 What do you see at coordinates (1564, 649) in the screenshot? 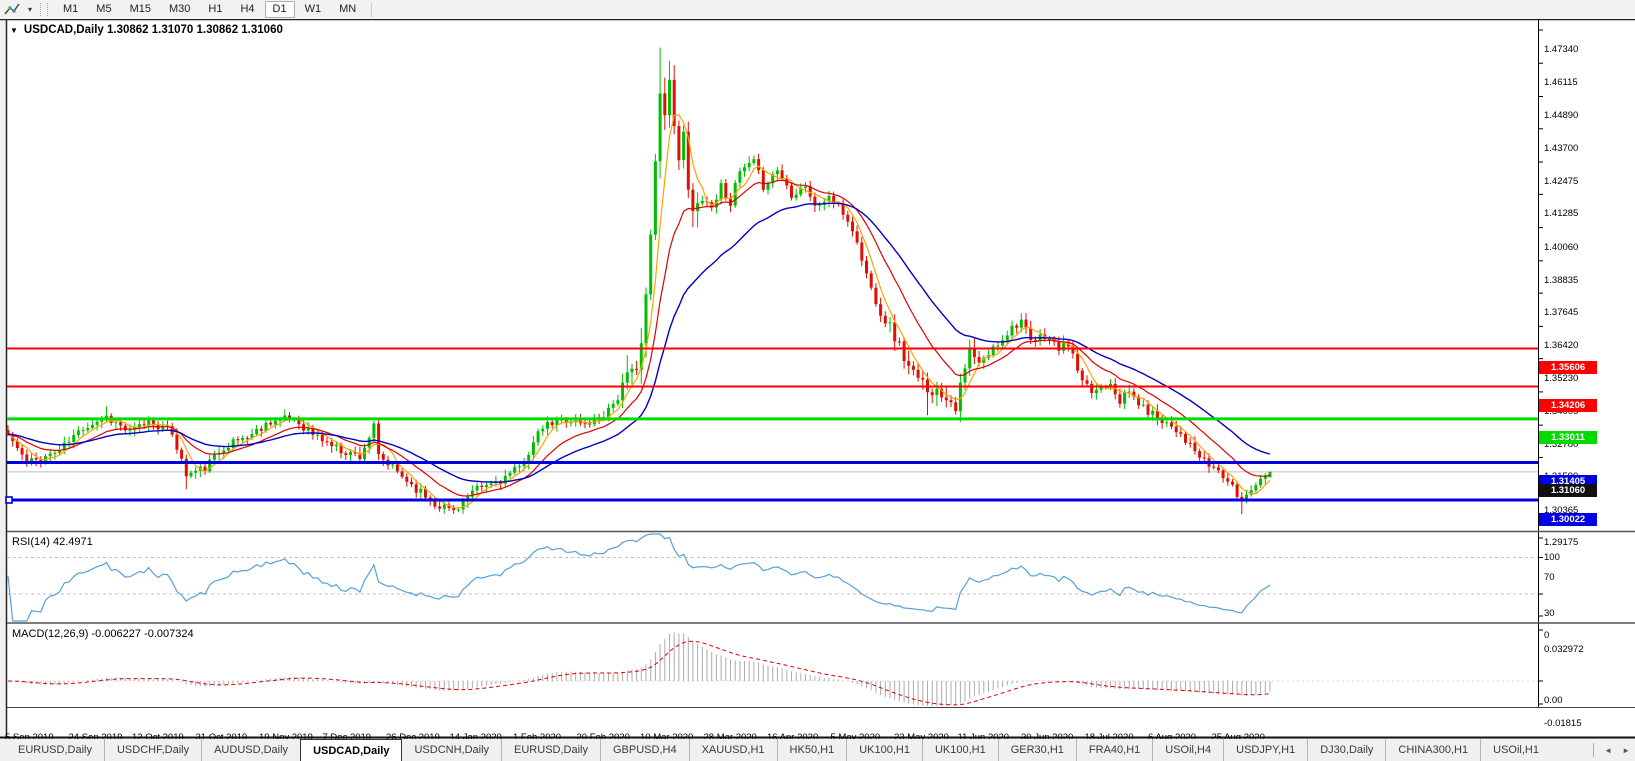
I see `macd-tick-label: 0.032972` at bounding box center [1564, 649].